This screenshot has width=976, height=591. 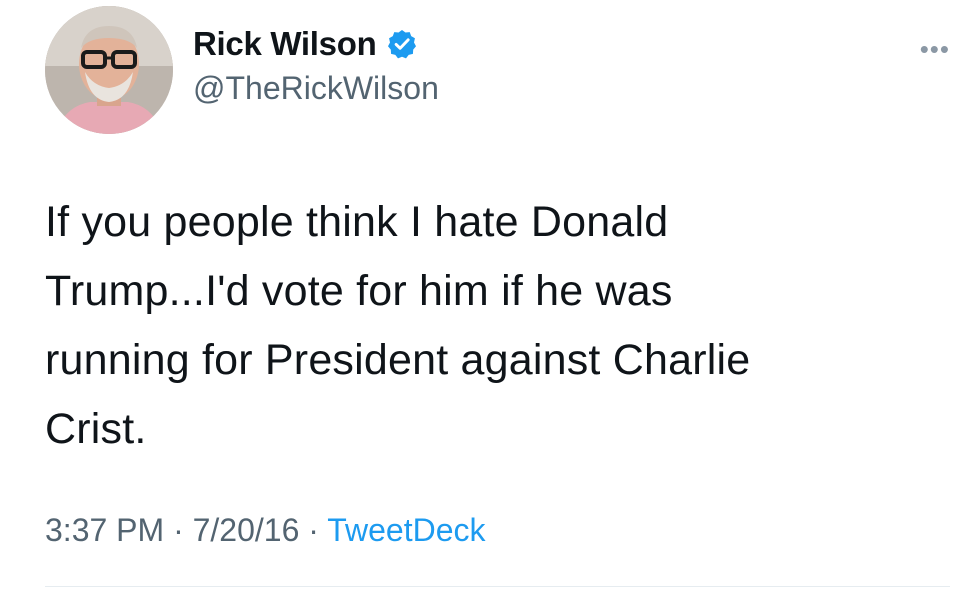 What do you see at coordinates (359, 291) in the screenshot?
I see `tweet-text-line: Trump...I'd vote for him if he was` at bounding box center [359, 291].